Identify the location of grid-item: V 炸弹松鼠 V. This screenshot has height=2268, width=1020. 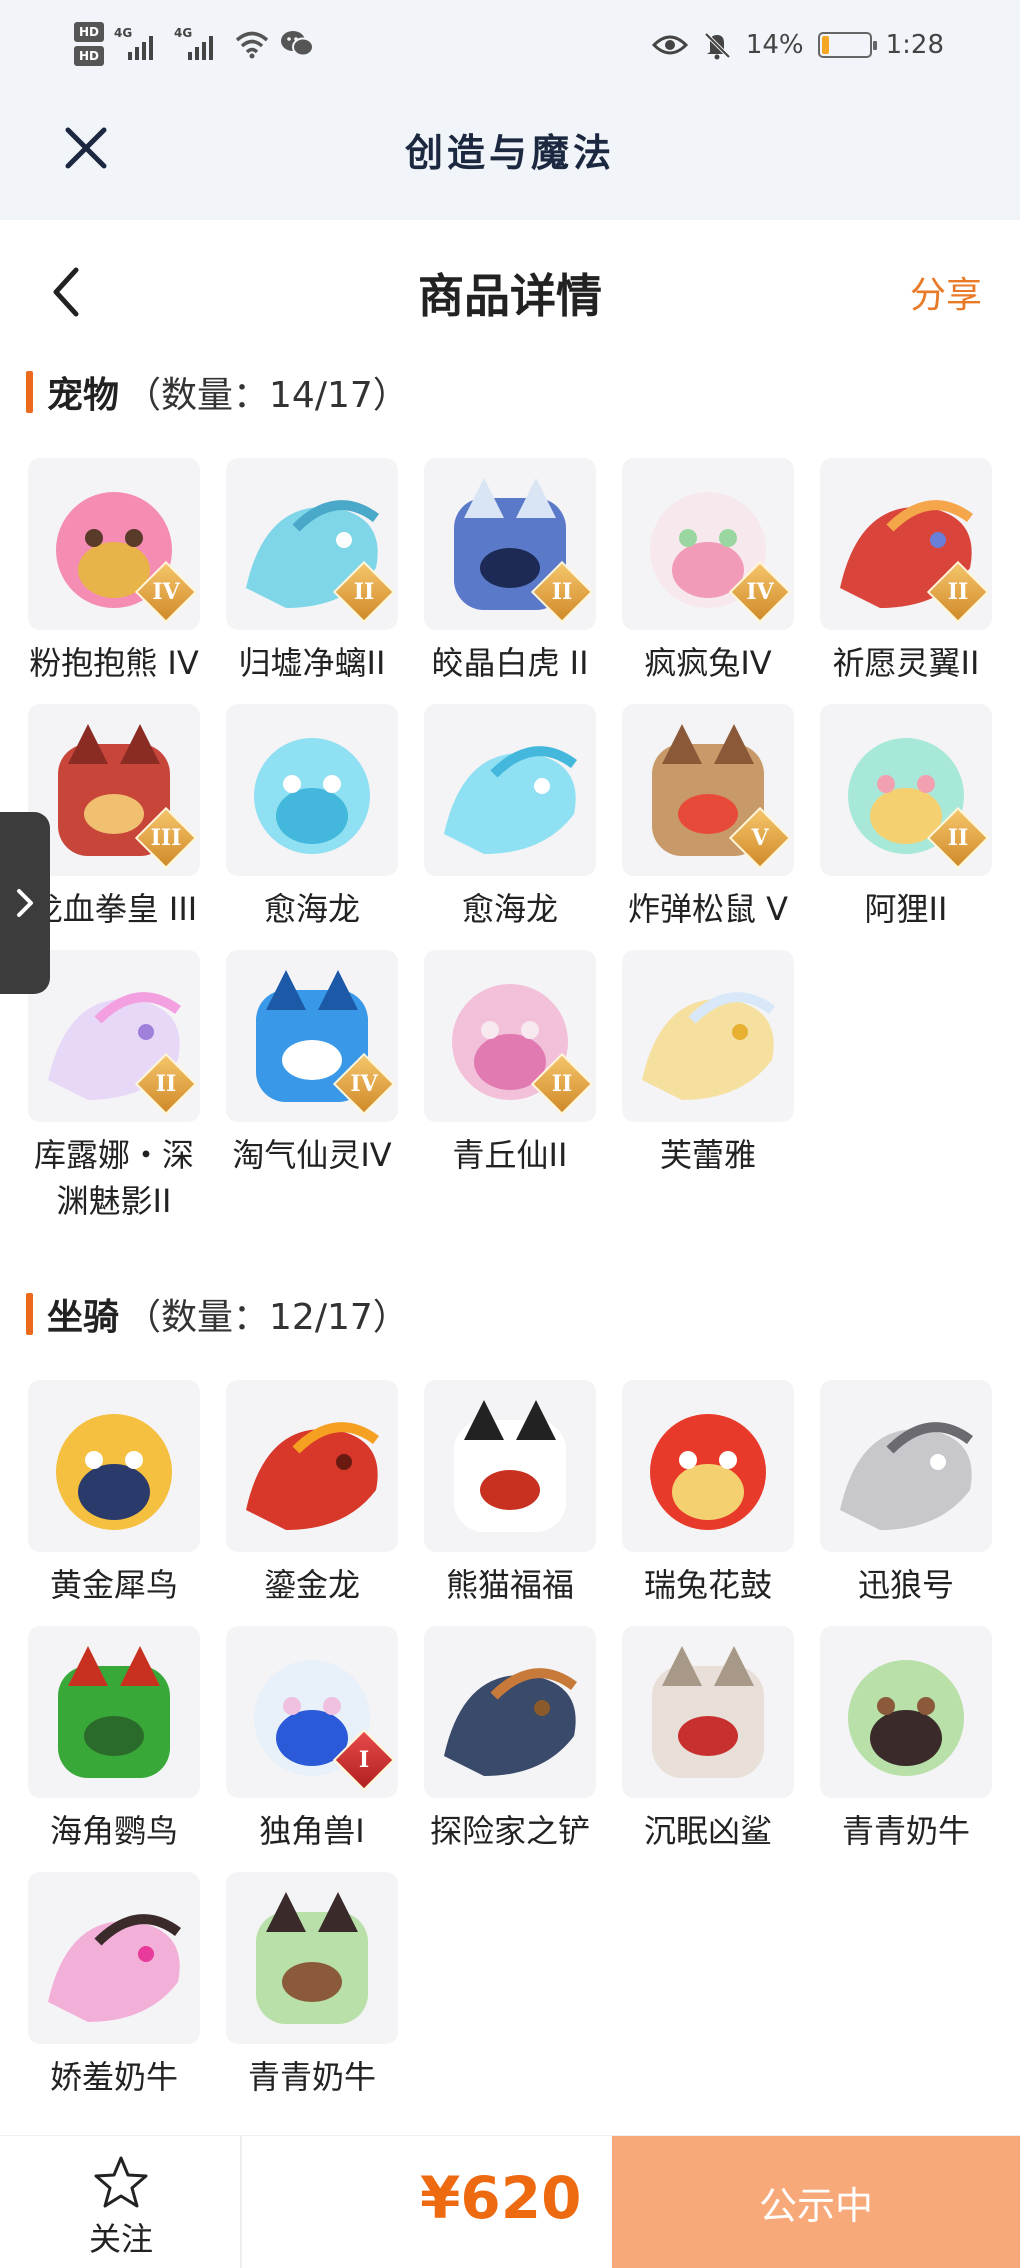
(708, 818).